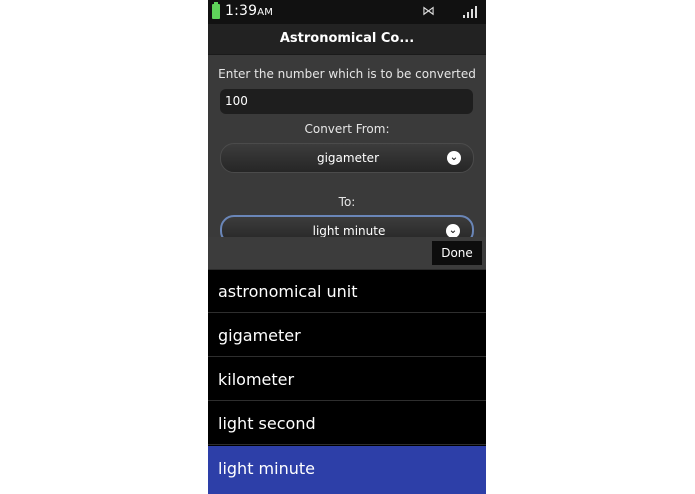 This screenshot has width=695, height=494. Describe the element at coordinates (216, 10) in the screenshot. I see `battery-icon` at that location.